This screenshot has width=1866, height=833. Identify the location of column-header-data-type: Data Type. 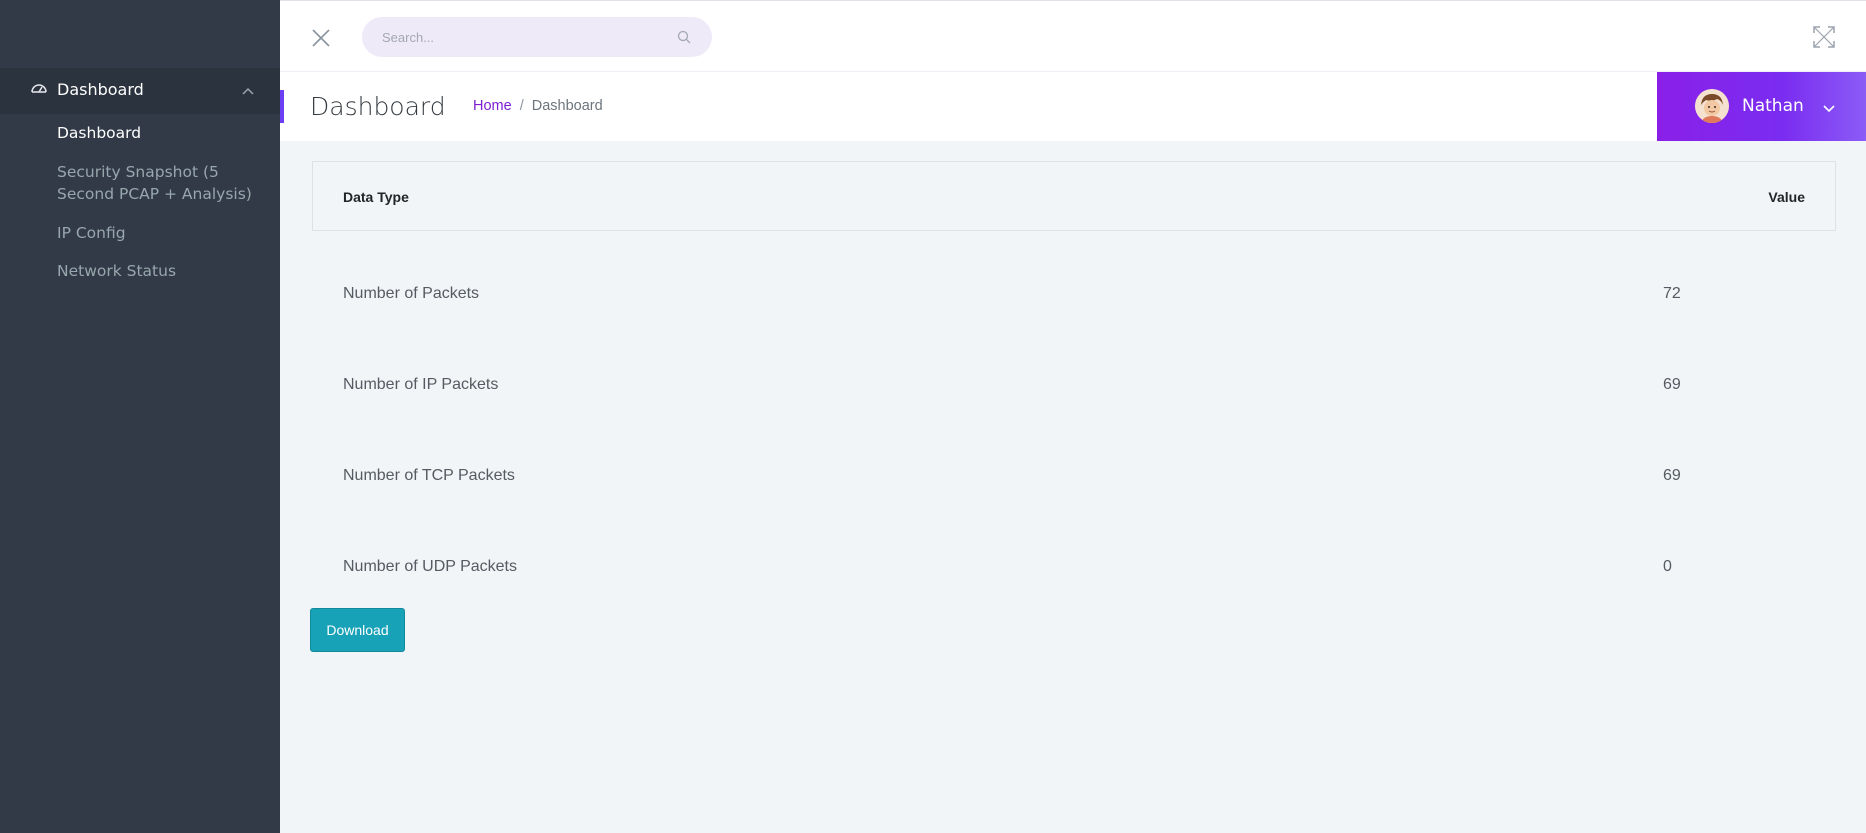
(376, 197).